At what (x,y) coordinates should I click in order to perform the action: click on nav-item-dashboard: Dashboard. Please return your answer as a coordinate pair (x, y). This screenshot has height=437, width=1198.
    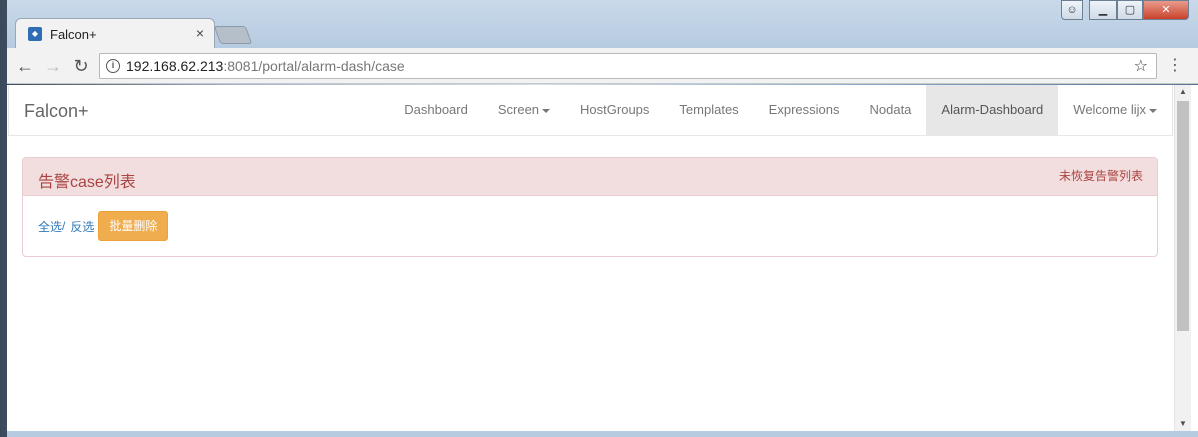
    Looking at the image, I should click on (436, 110).